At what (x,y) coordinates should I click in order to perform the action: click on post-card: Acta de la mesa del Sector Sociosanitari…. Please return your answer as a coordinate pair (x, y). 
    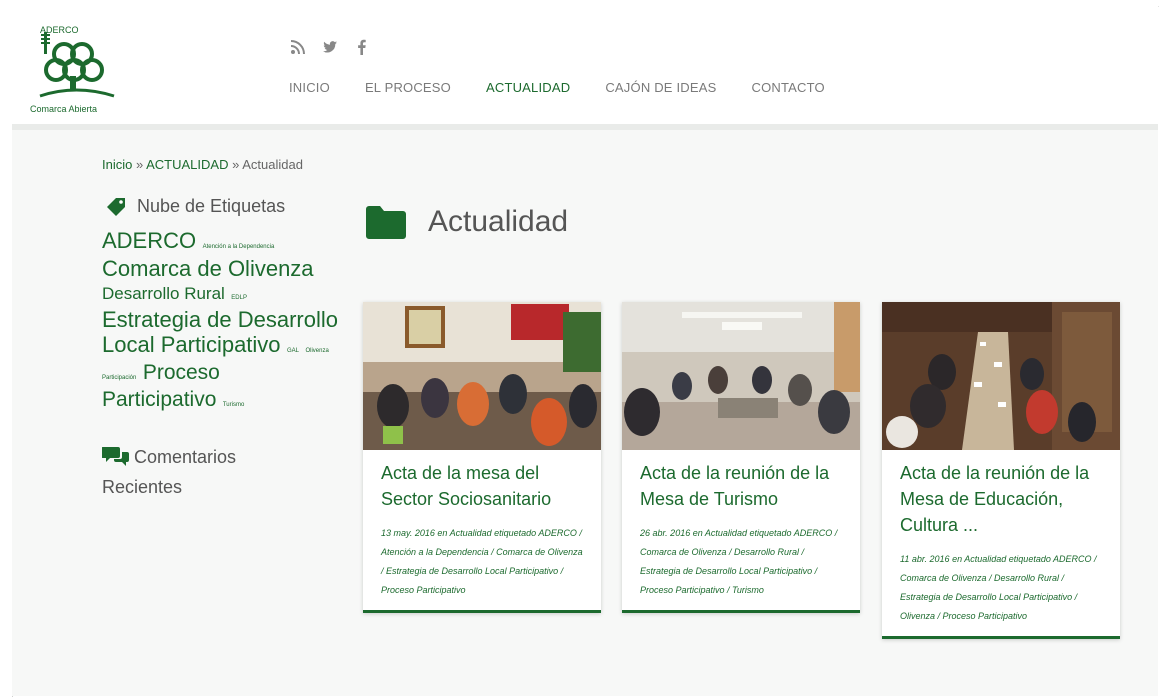
    Looking at the image, I should click on (482, 457).